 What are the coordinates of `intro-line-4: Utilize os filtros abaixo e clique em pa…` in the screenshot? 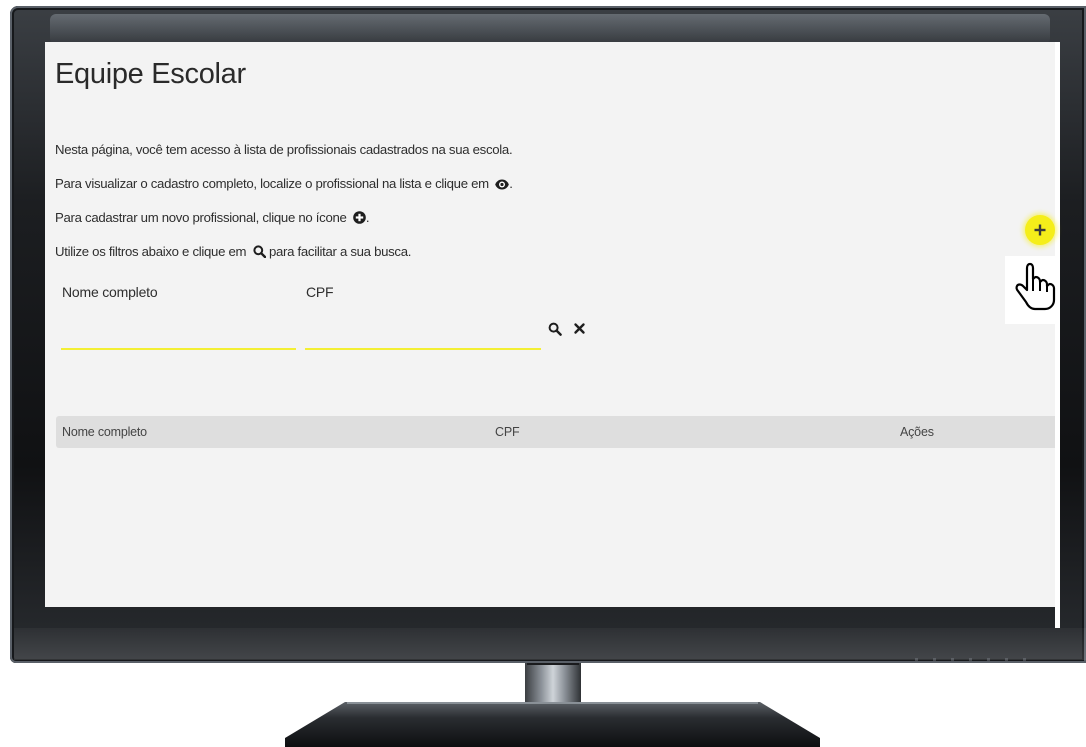 It's located at (284, 259).